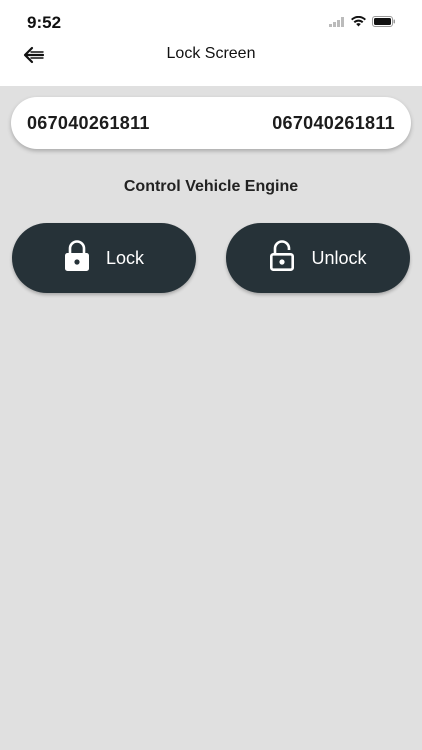 Image resolution: width=422 pixels, height=750 pixels. Describe the element at coordinates (339, 257) in the screenshot. I see `unlock-button-label: Unlock` at that location.